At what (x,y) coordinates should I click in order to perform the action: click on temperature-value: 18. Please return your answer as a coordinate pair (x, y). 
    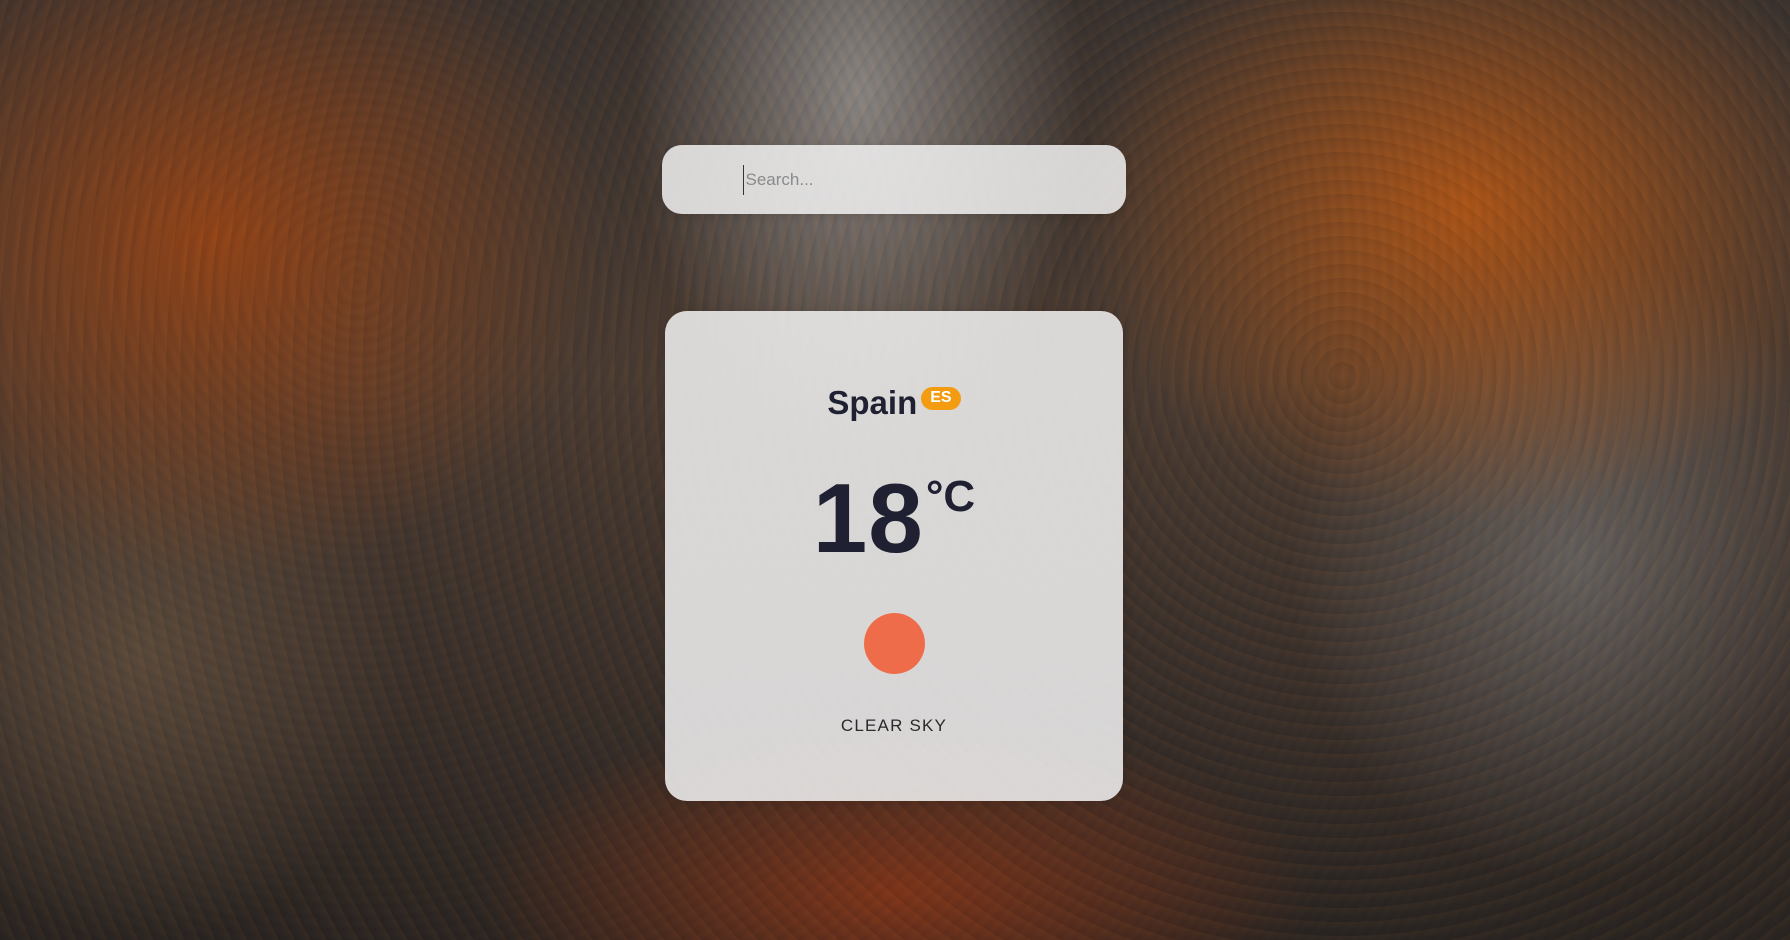
    Looking at the image, I should click on (868, 518).